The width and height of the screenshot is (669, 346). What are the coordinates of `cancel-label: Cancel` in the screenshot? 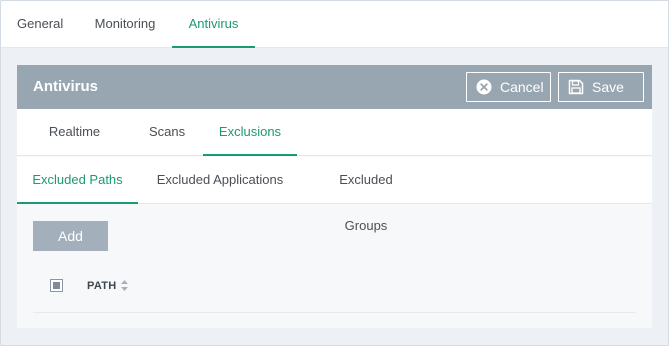 It's located at (522, 87).